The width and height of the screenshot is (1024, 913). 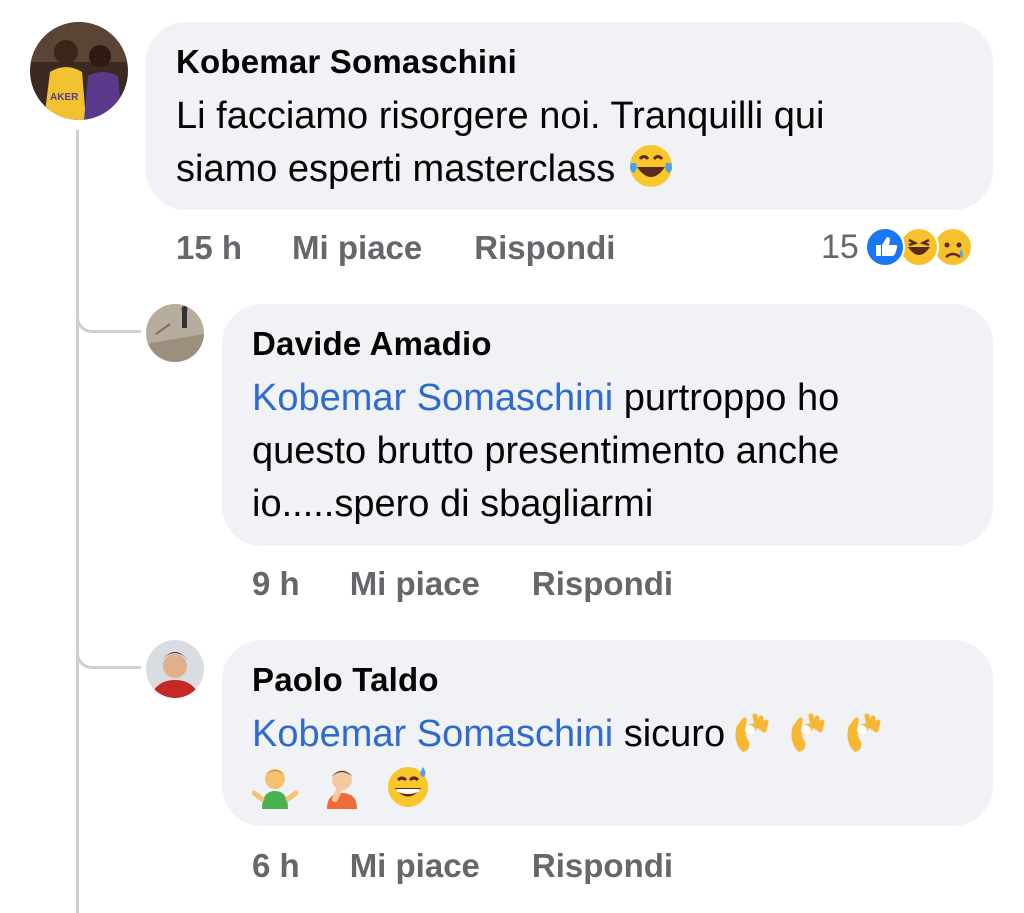 I want to click on reaction-summary: 15, so click(x=897, y=247).